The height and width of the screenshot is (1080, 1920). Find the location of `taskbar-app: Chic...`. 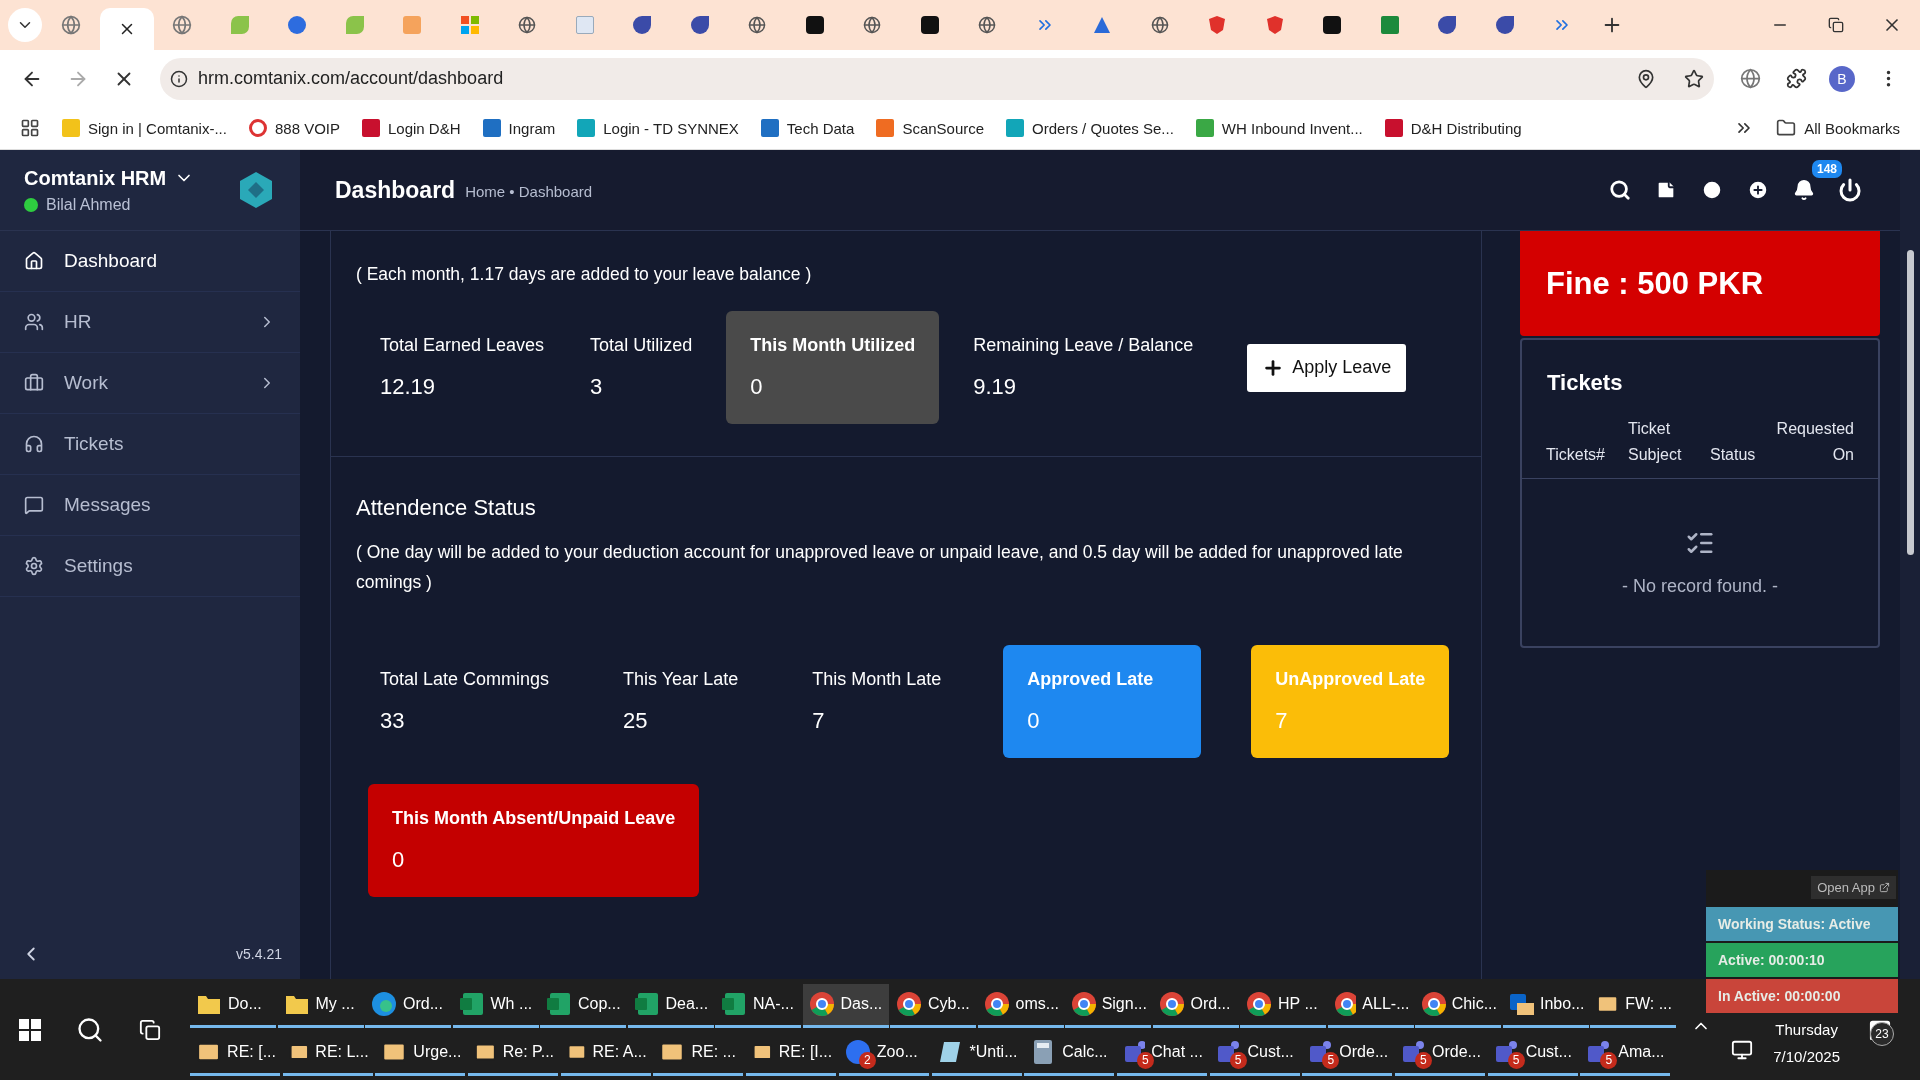

taskbar-app: Chic... is located at coordinates (1458, 1005).